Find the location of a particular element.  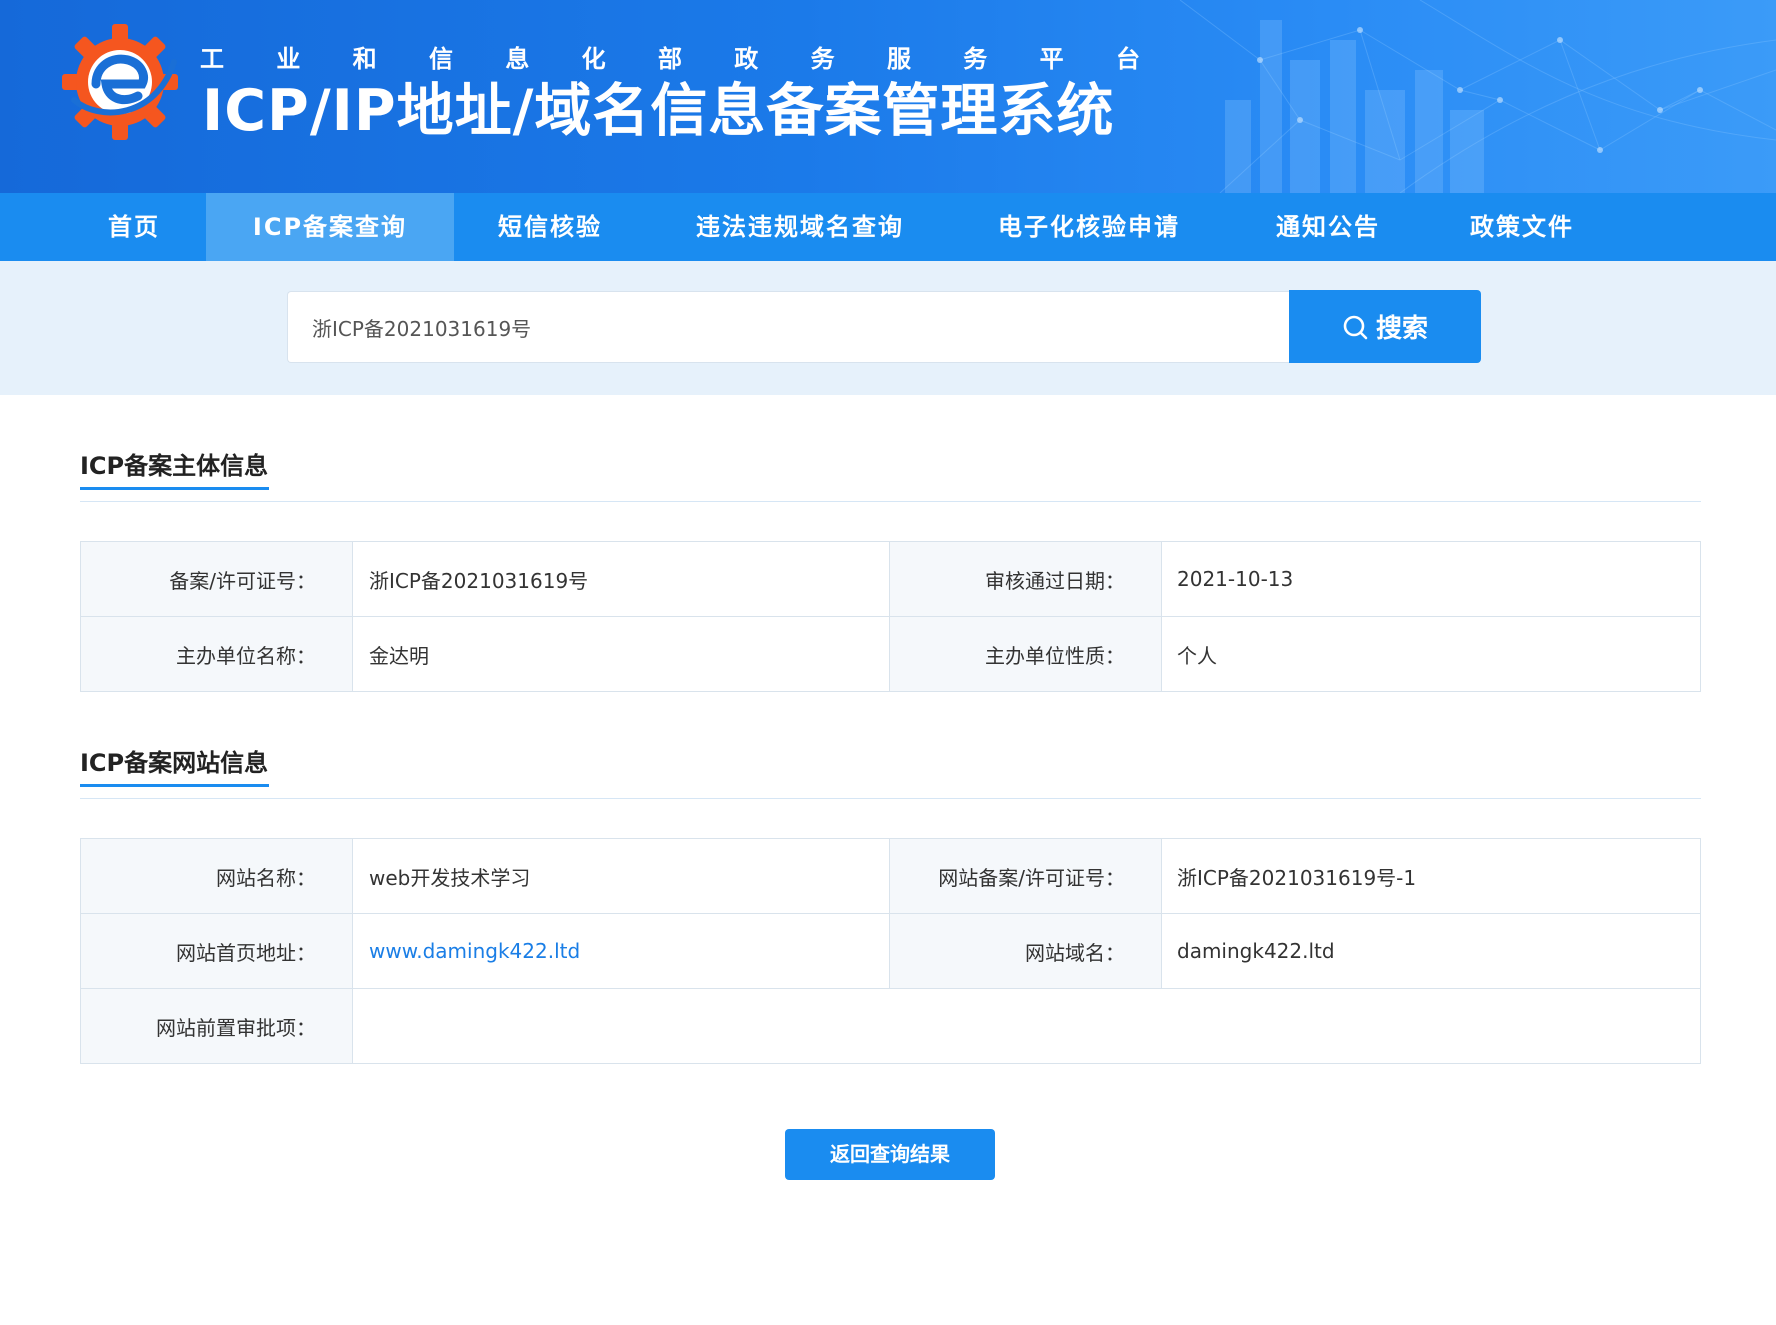

subtitle-char: 信 is located at coordinates (440, 58).